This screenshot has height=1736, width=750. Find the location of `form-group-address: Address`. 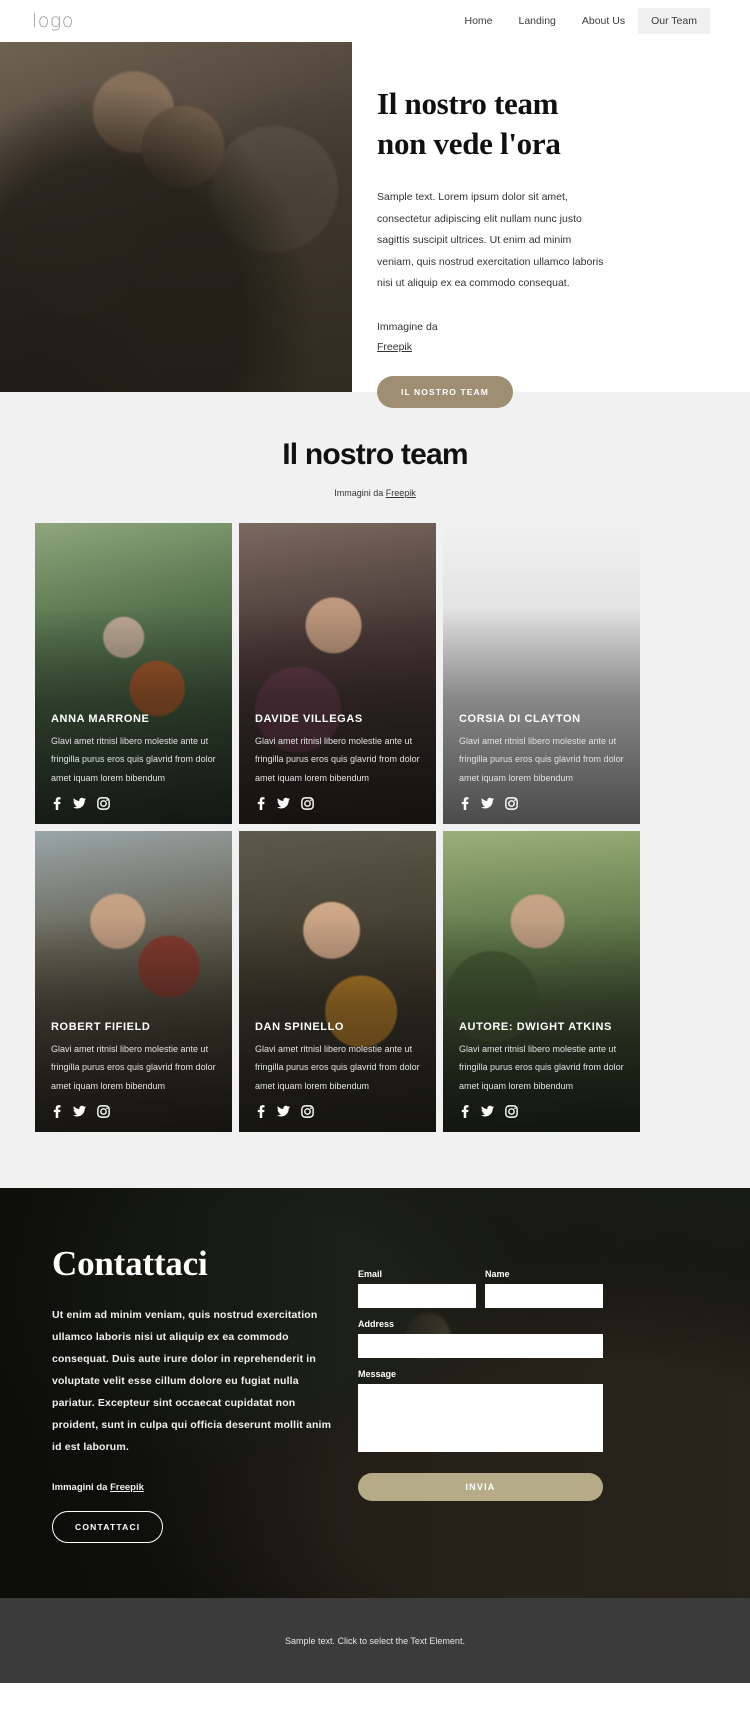

form-group-address: Address is located at coordinates (480, 1338).